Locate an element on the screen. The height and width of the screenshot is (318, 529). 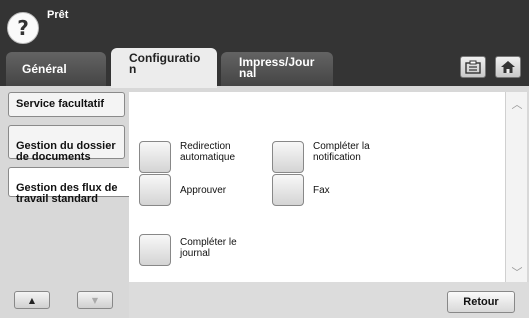
sidebar-down-button: ▼ is located at coordinates (95, 300).